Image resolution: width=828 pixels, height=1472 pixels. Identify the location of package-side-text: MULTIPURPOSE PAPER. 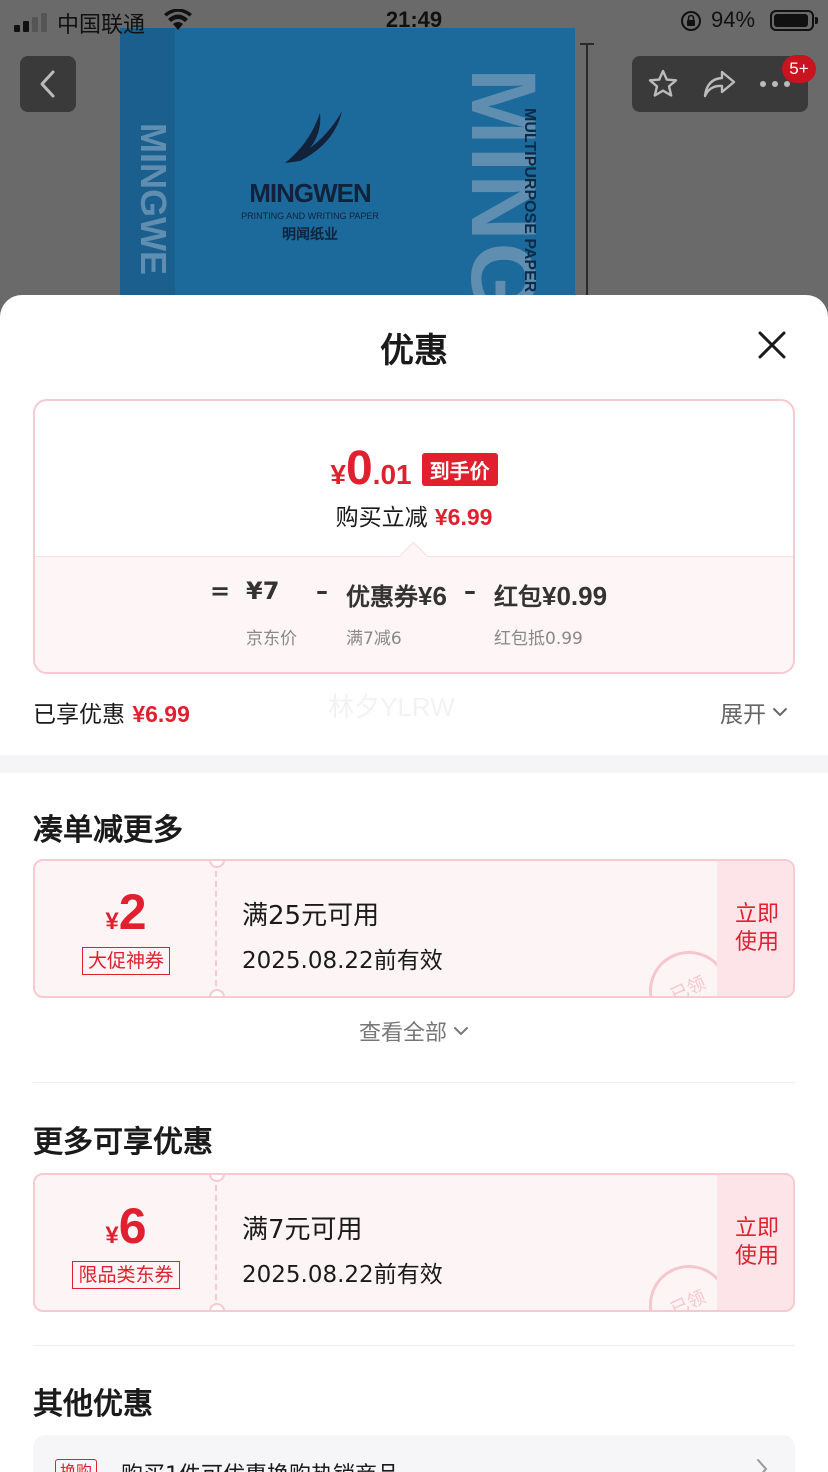
(529, 200).